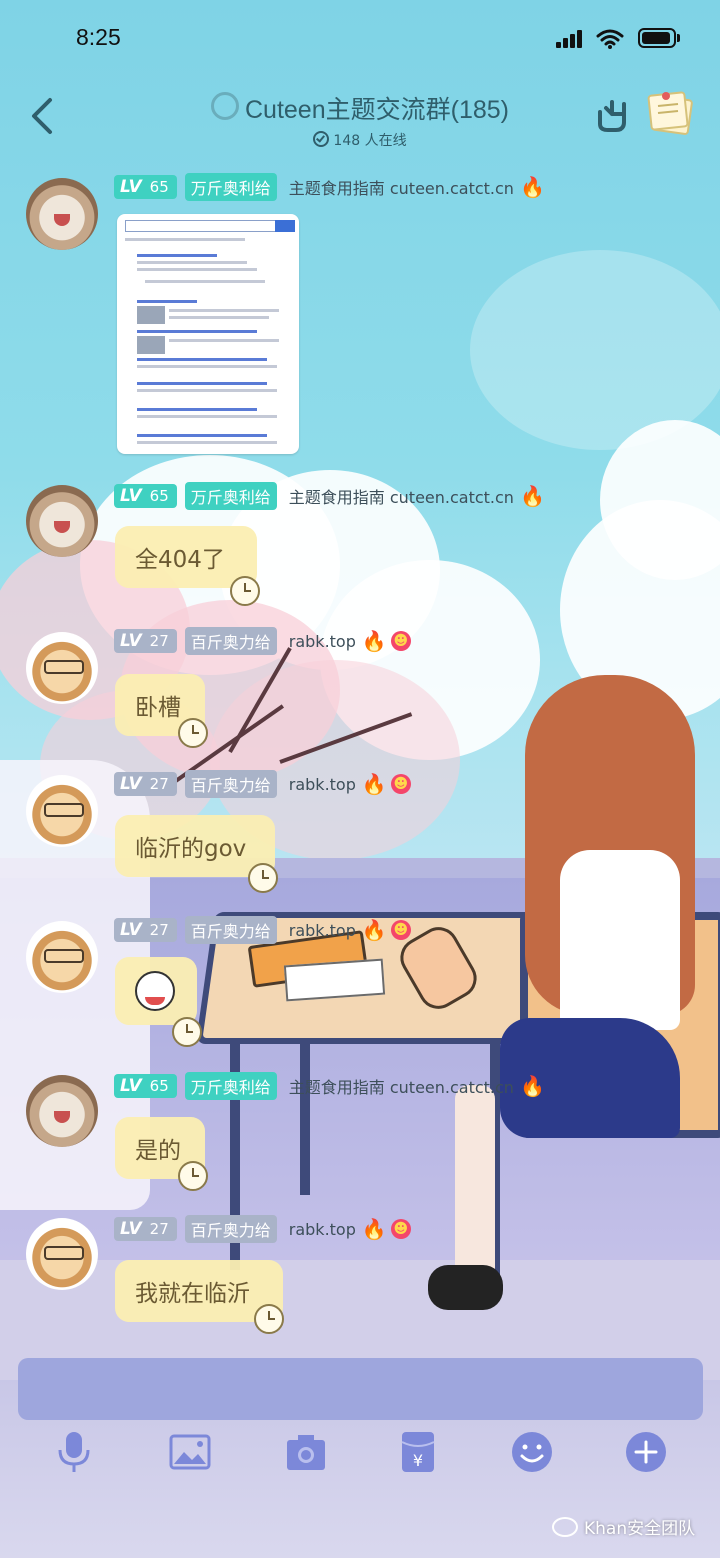 The height and width of the screenshot is (1558, 720). I want to click on input-toolbar: ¥, so click(360, 1461).